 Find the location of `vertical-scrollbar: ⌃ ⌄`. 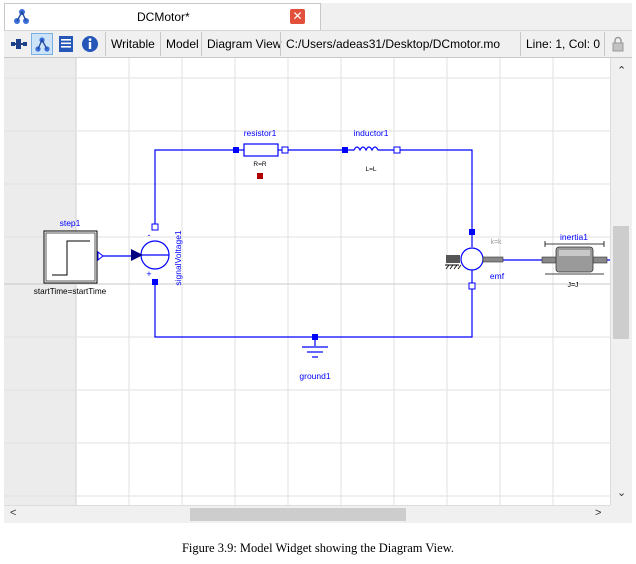

vertical-scrollbar: ⌃ ⌄ is located at coordinates (621, 281).